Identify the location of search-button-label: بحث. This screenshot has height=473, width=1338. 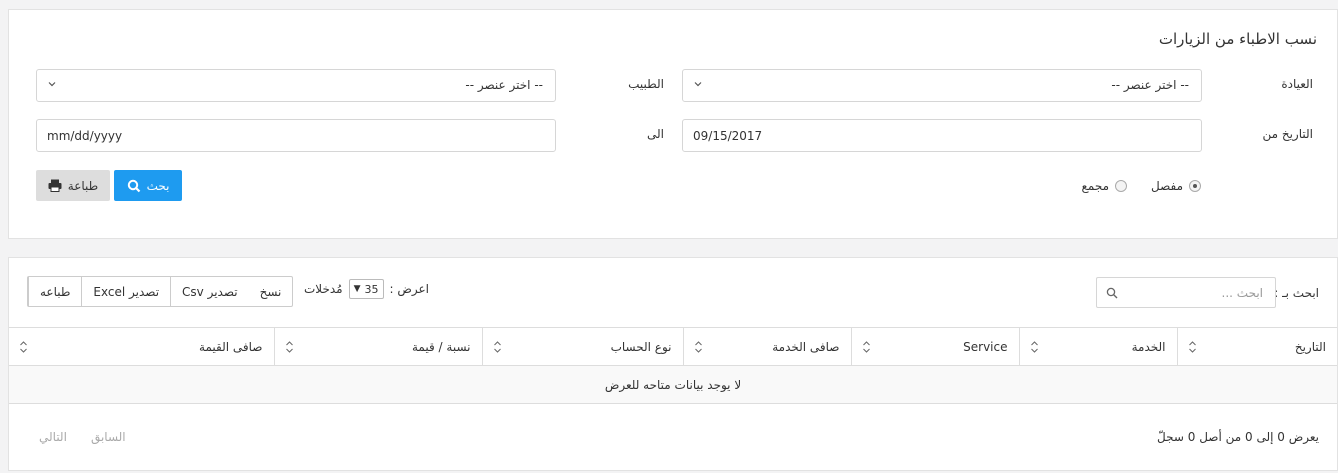
(158, 185).